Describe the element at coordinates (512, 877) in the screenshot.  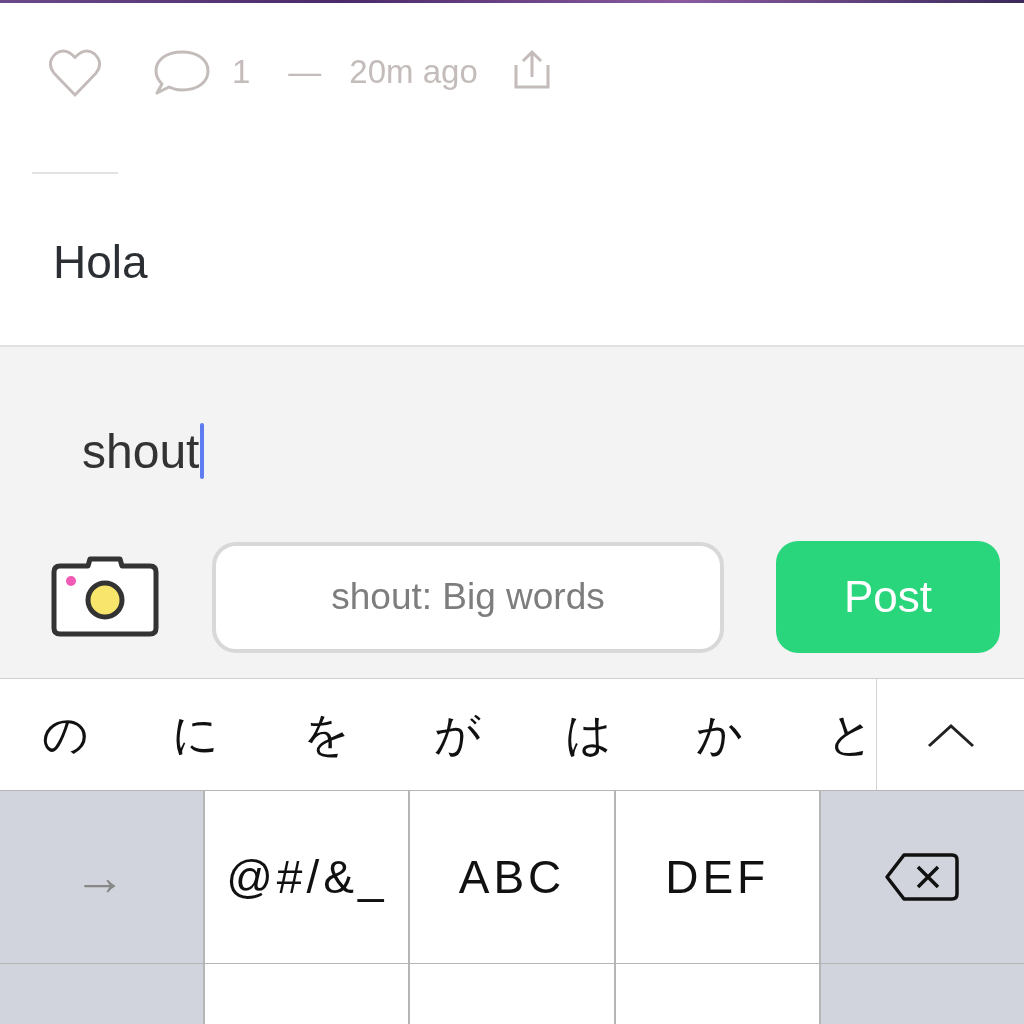
I see `keyboard-key: ABC` at that location.